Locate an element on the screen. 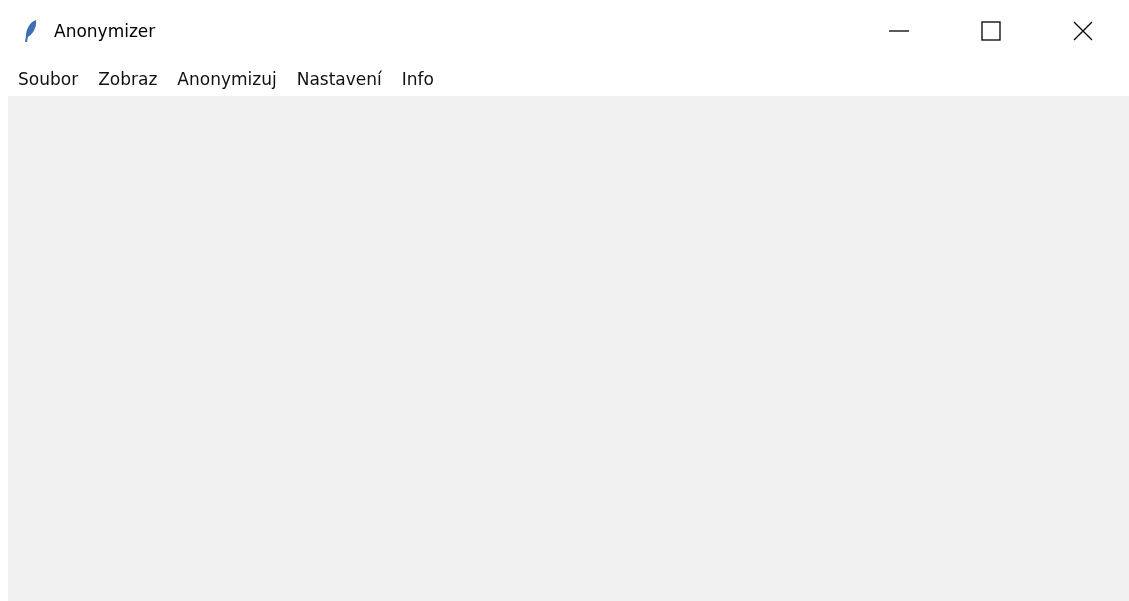 This screenshot has width=1129, height=601. maximize-icon is located at coordinates (991, 31).